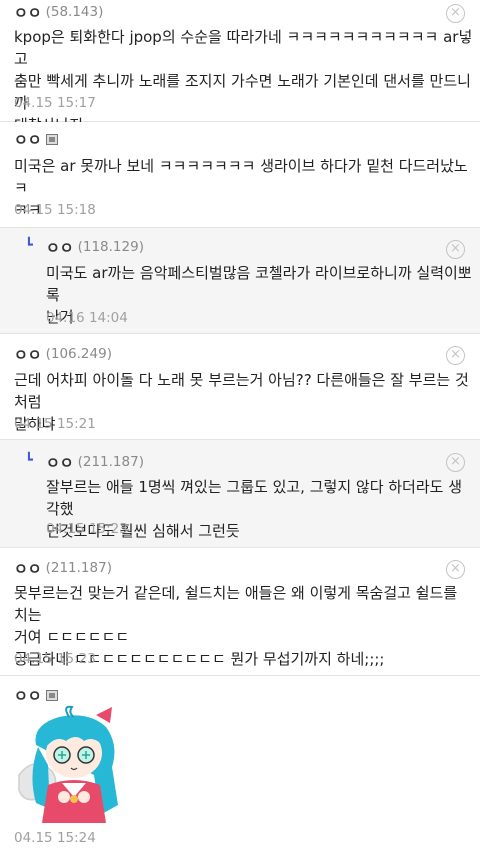 This screenshot has width=480, height=853. Describe the element at coordinates (55, 103) in the screenshot. I see `comment-date: 04.15 15:17` at that location.